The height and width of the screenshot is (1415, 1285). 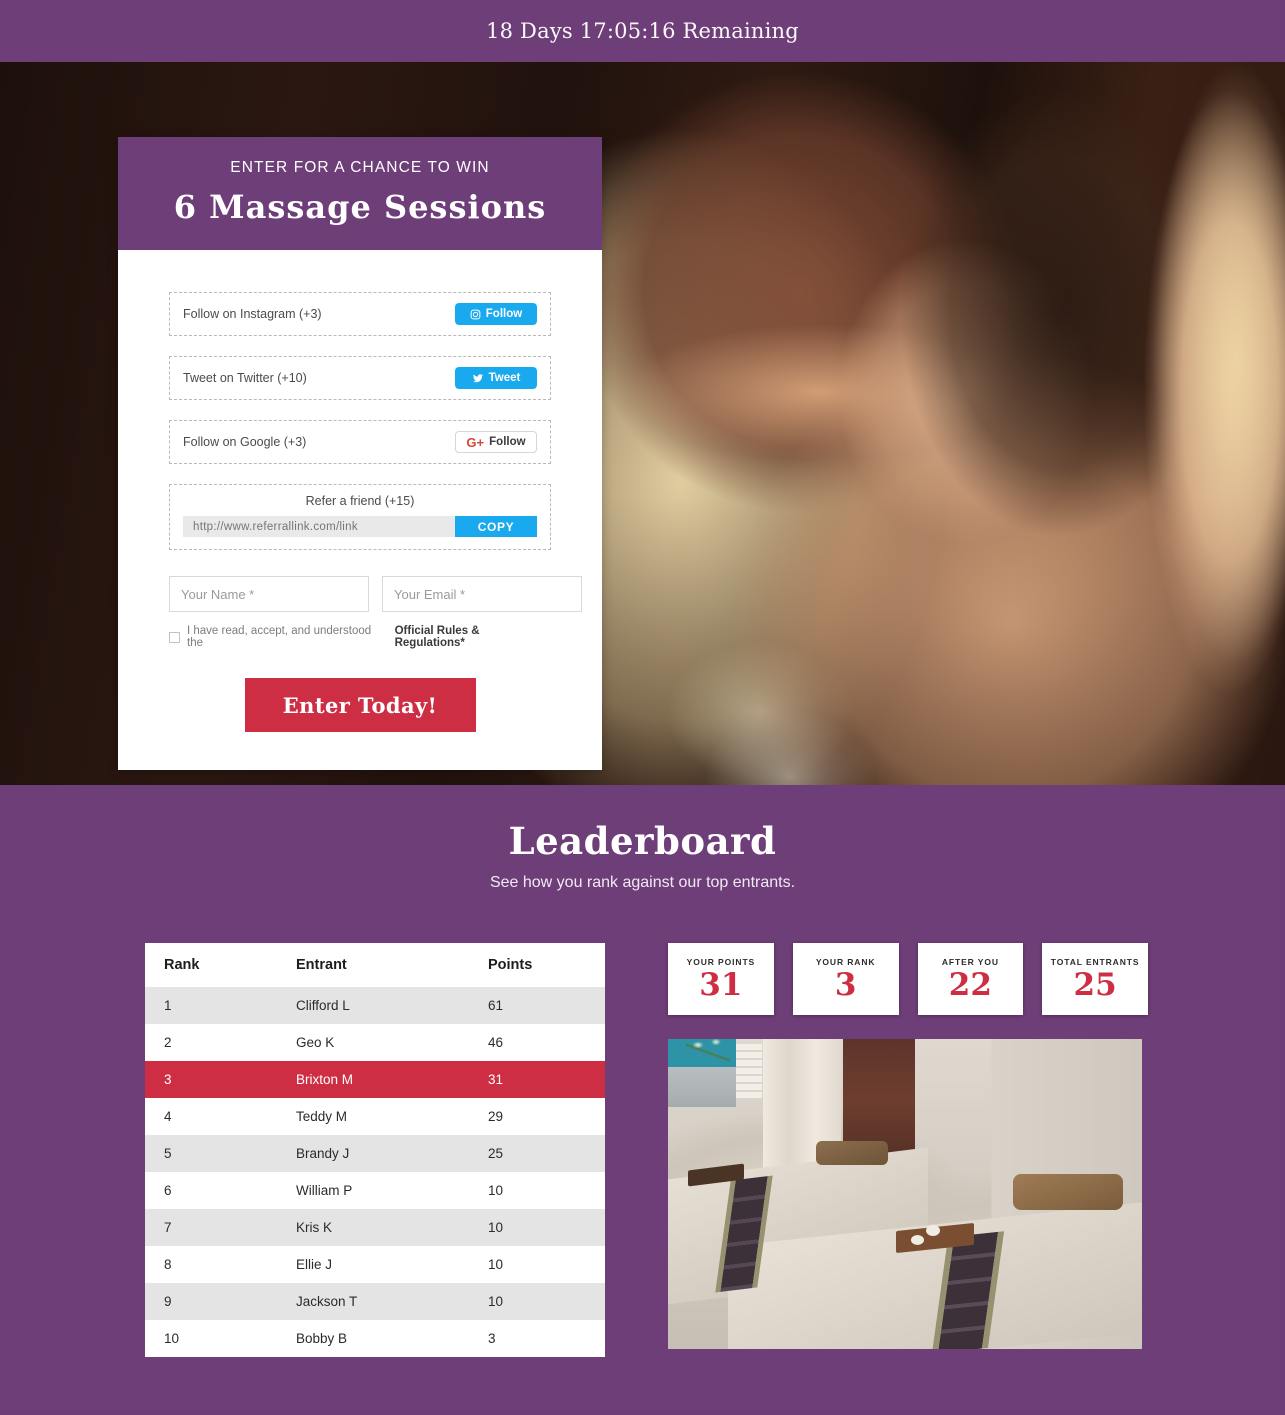 I want to click on cell-rank: 9, so click(x=168, y=1301).